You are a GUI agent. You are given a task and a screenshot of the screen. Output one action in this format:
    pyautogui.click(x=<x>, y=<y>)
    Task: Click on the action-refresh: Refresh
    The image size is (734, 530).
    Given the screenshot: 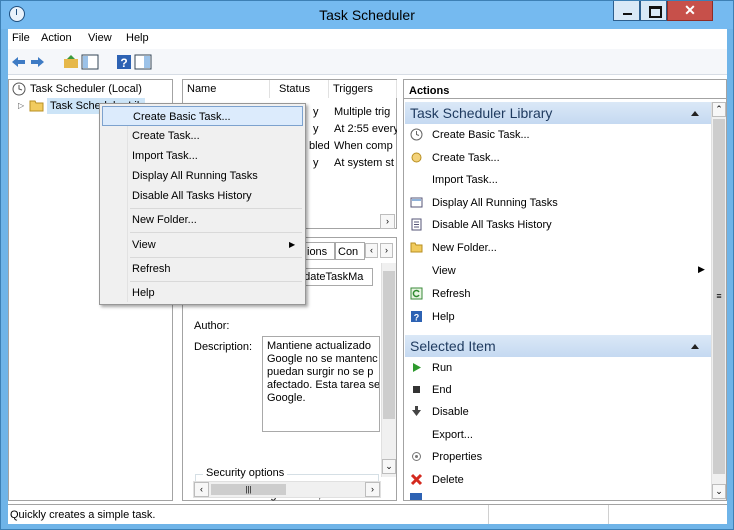 What is the action you would take?
    pyautogui.click(x=558, y=294)
    